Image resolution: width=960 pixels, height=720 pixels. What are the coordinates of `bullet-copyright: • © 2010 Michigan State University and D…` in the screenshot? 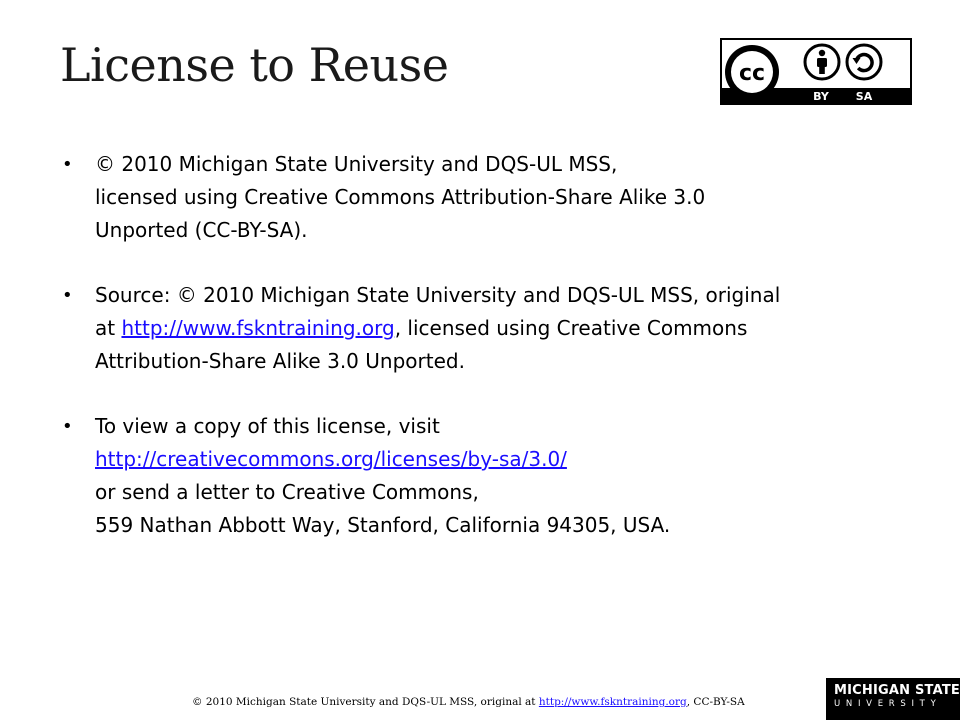 It's located at (487, 197).